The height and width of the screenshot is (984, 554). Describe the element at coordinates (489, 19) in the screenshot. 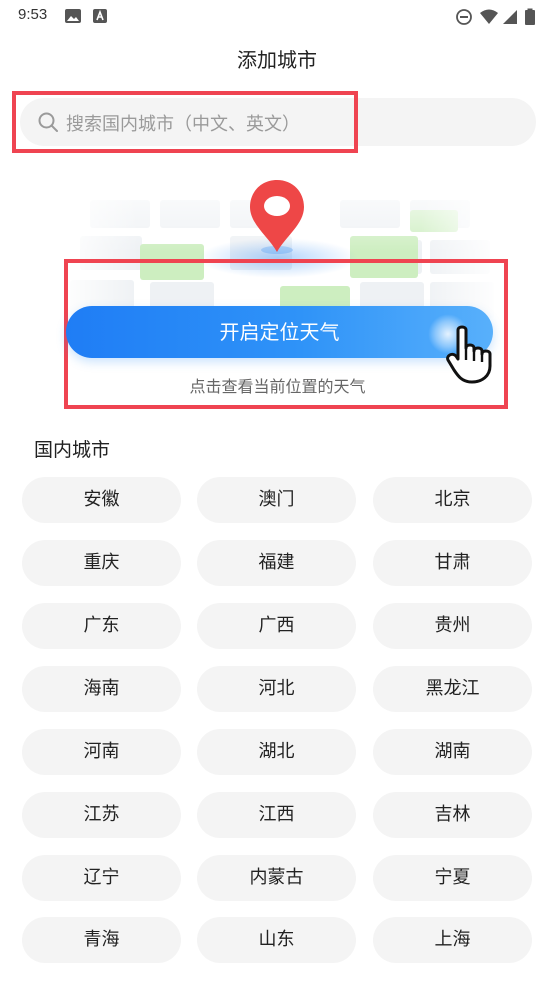

I see `wifi-icon` at that location.